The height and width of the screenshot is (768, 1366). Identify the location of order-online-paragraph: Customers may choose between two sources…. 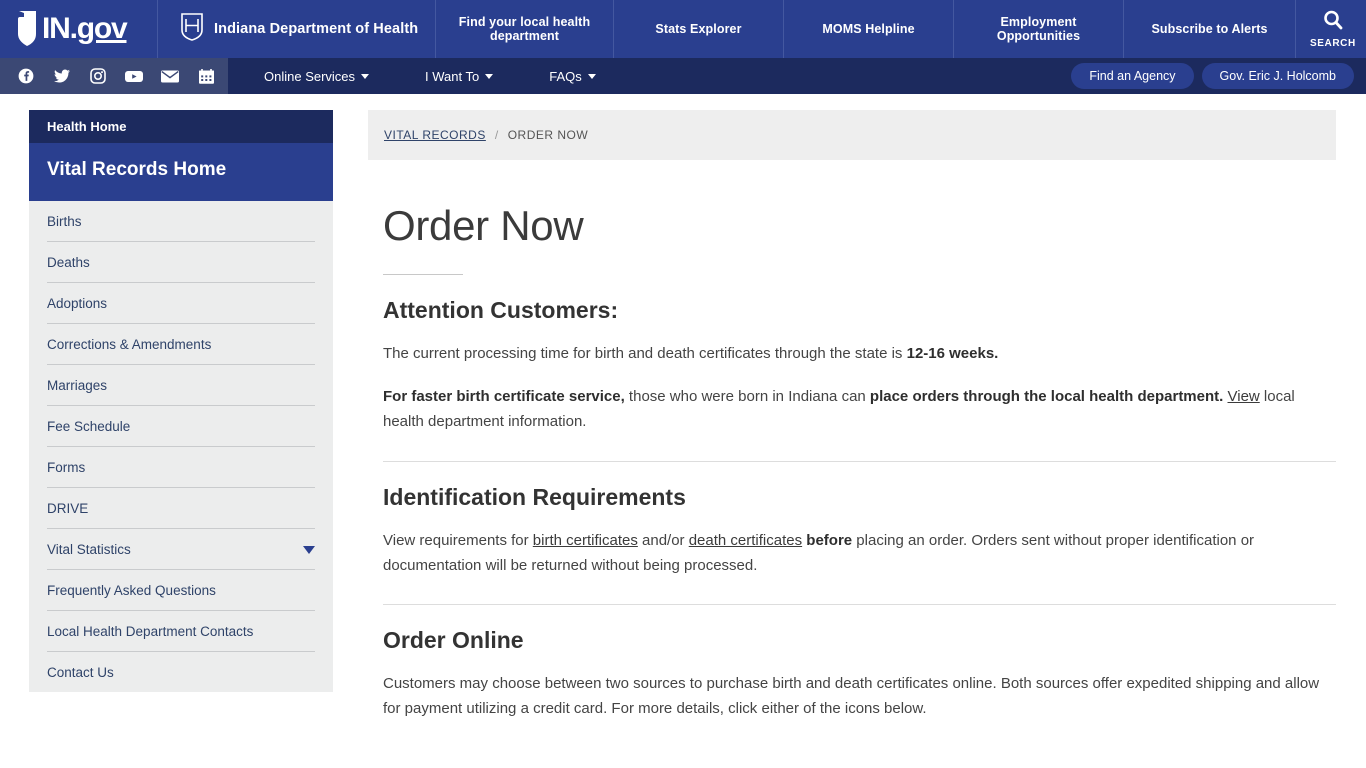
(851, 696).